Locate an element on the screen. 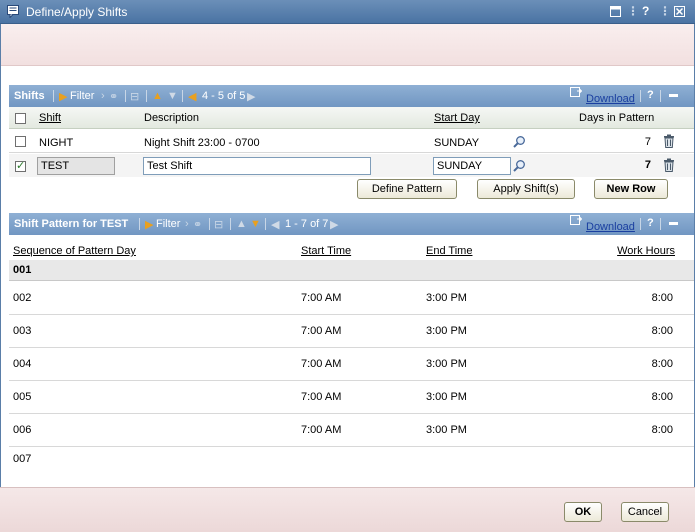 The width and height of the screenshot is (695, 532). table-row: 007 is located at coordinates (351, 463).